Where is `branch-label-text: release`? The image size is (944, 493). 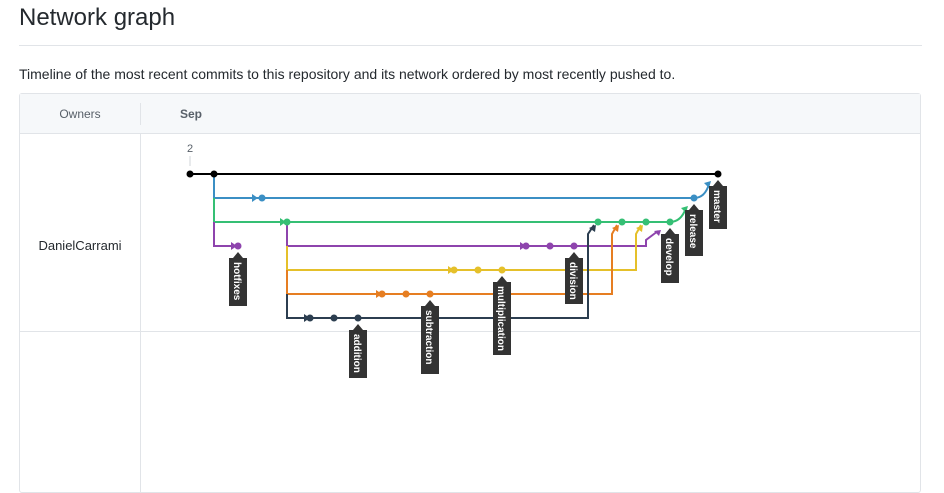
branch-label-text: release is located at coordinates (692, 231).